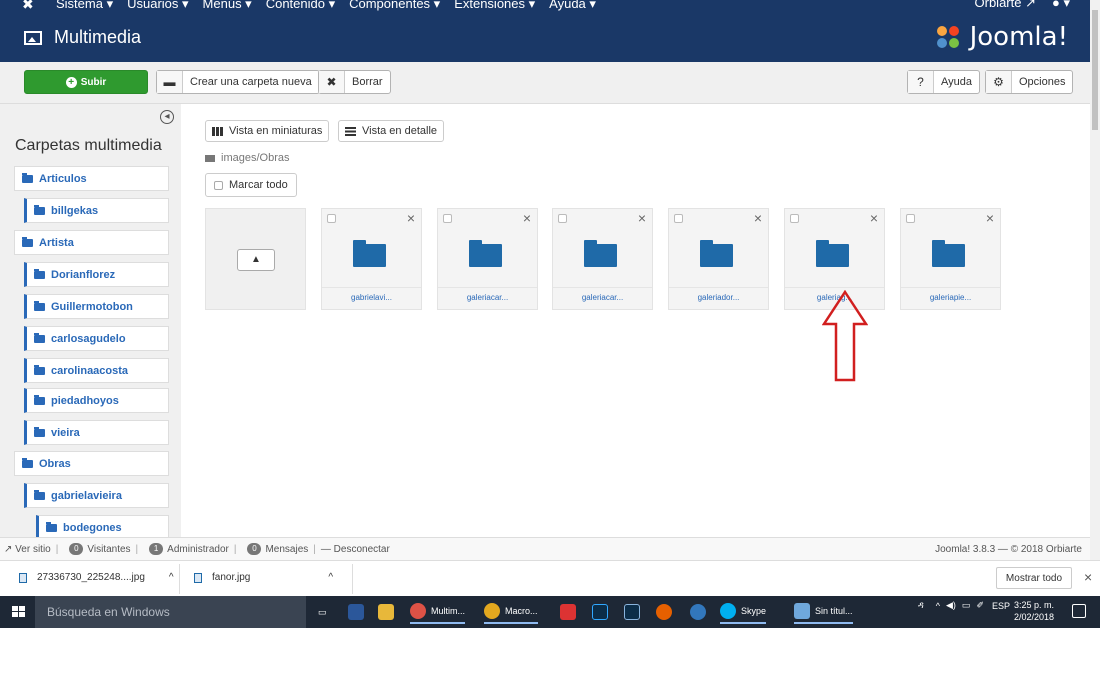  Describe the element at coordinates (102, 526) in the screenshot. I see `folder-node: bodegones` at that location.